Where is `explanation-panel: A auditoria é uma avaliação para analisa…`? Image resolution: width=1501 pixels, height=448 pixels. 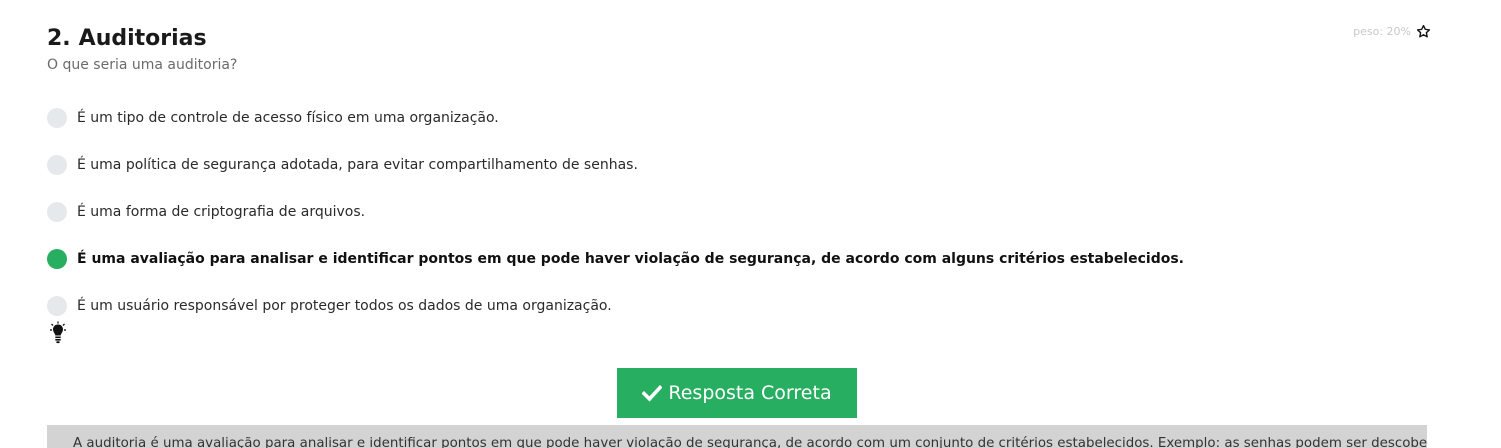
explanation-panel: A auditoria é uma avaliação para analisa… is located at coordinates (737, 436).